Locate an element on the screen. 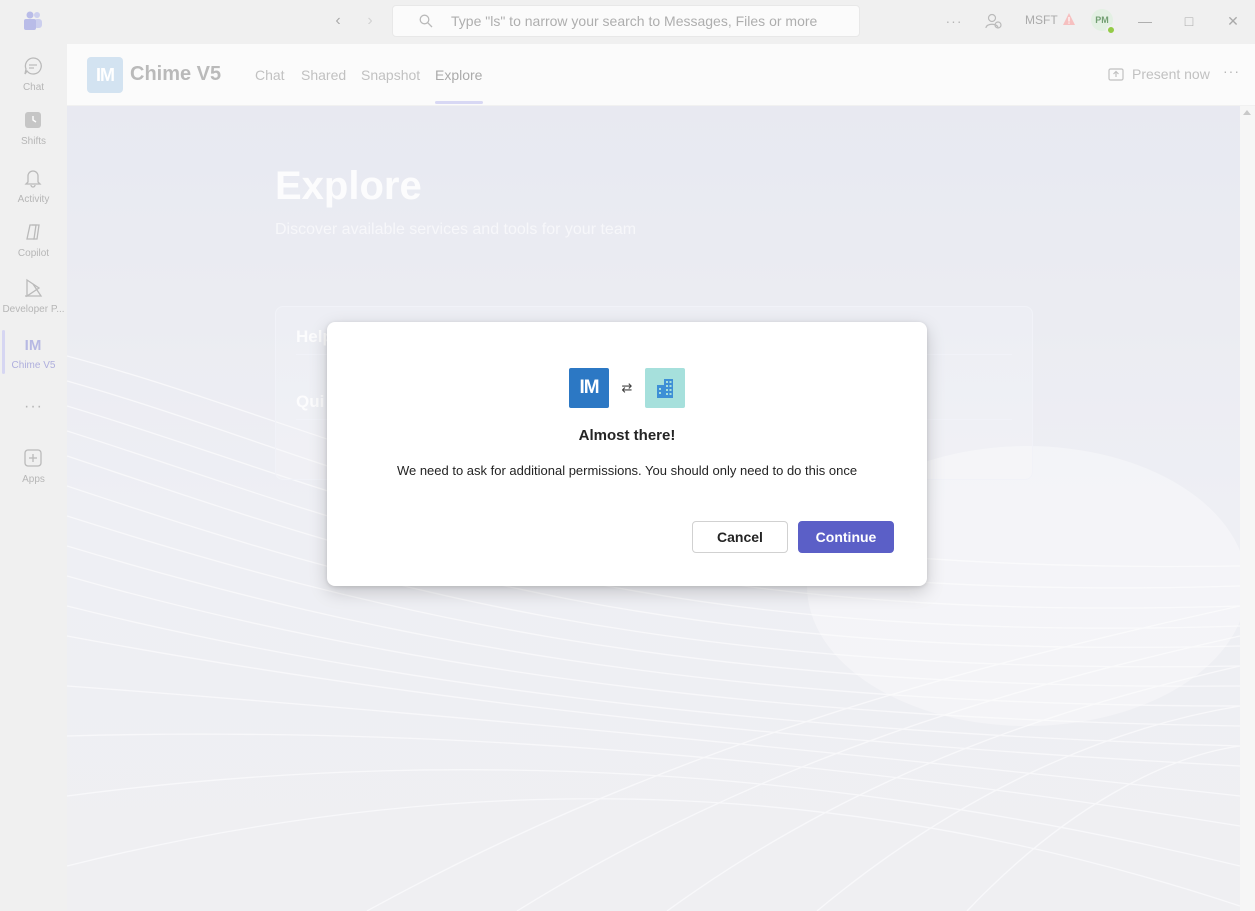 Image resolution: width=1255 pixels, height=911 pixels. building-icon is located at coordinates (665, 388).